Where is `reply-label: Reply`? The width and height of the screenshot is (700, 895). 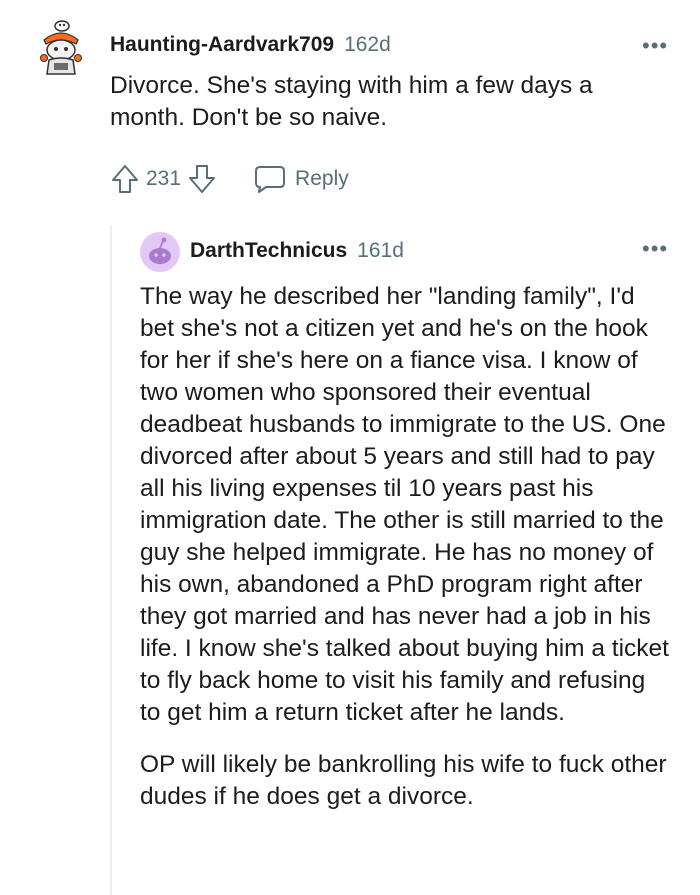
reply-label: Reply is located at coordinates (322, 178).